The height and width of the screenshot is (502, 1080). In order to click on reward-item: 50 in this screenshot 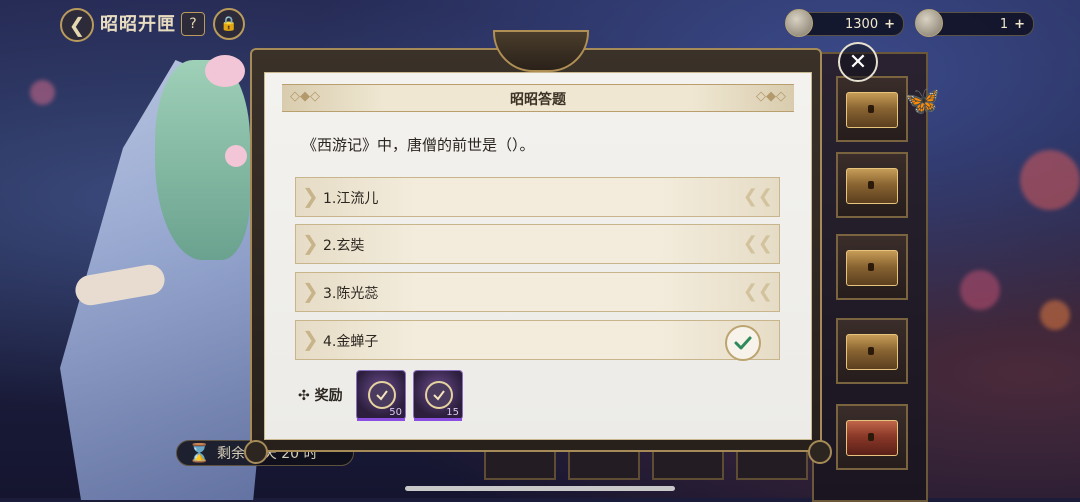, I will do `click(381, 395)`.